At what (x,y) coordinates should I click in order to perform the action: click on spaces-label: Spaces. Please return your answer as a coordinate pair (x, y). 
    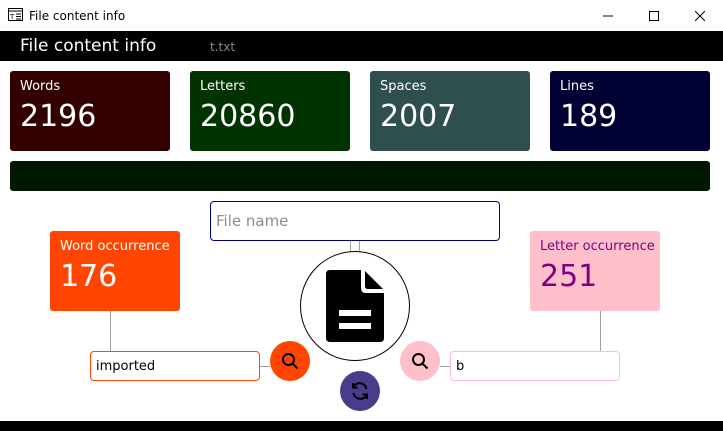
    Looking at the image, I should click on (403, 86).